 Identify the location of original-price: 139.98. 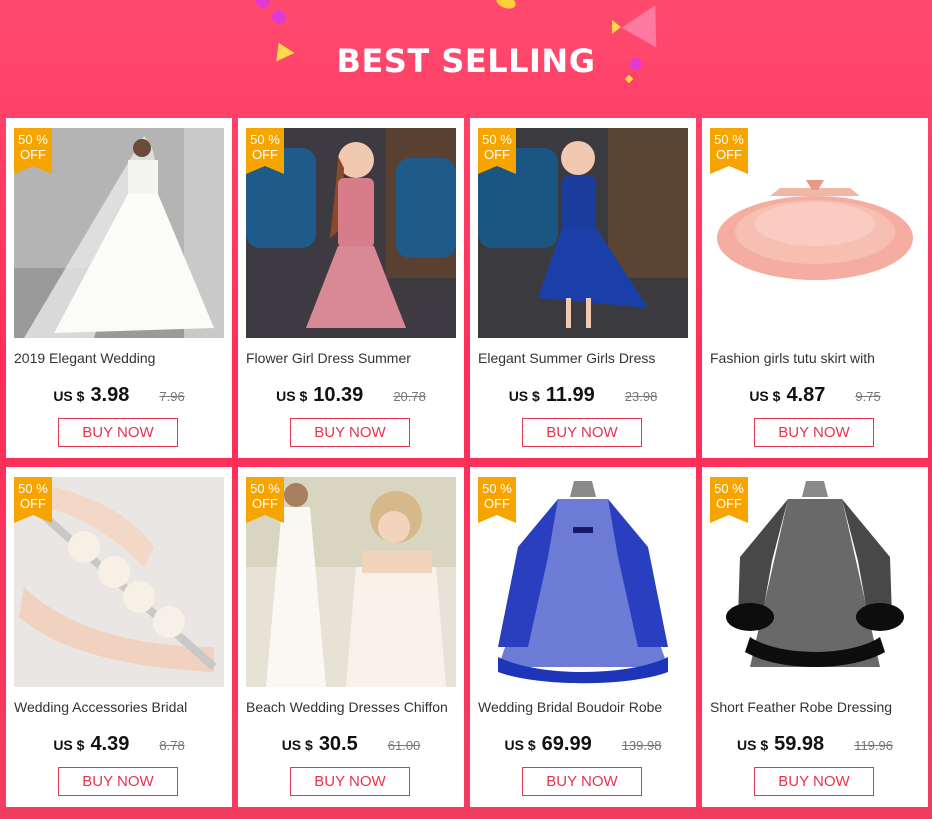
(641, 745).